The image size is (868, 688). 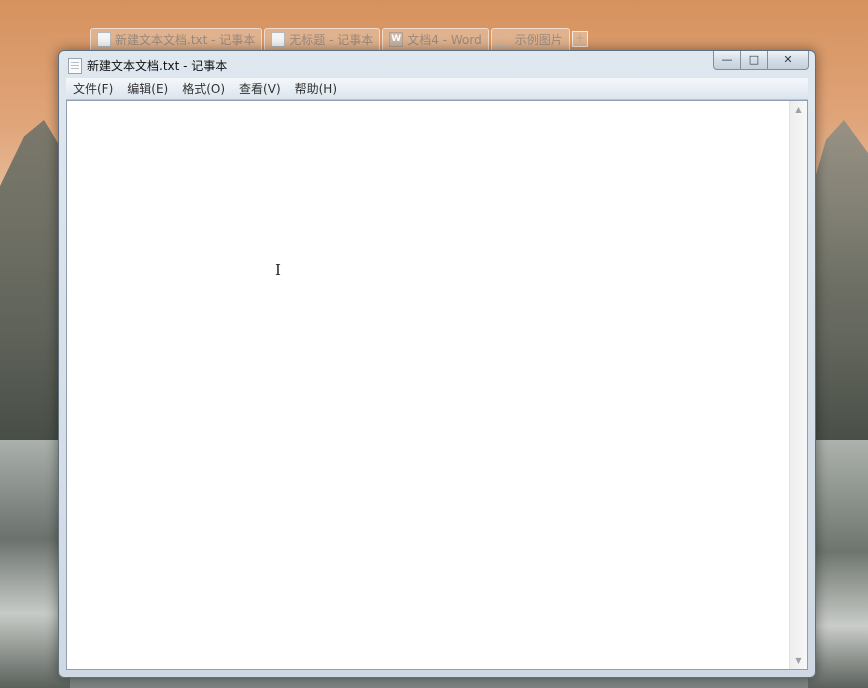 What do you see at coordinates (798, 385) in the screenshot?
I see `vertical-scrollbar: ▲ ▼` at bounding box center [798, 385].